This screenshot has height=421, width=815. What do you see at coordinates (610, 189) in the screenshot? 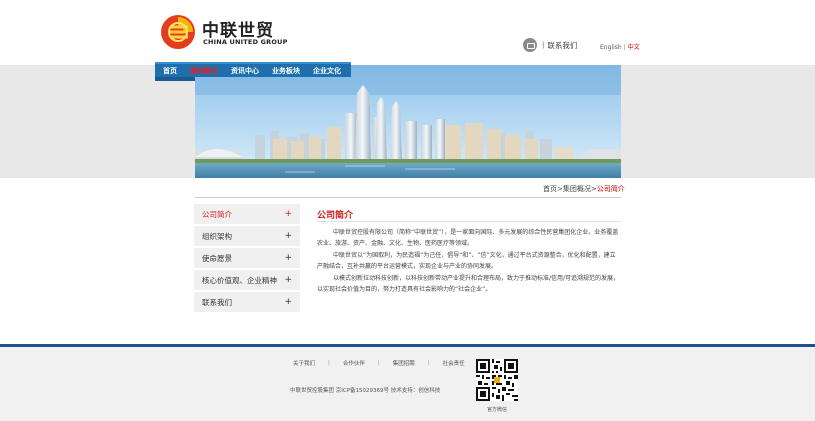
I see `breadcrumb-current: 公司简介` at bounding box center [610, 189].